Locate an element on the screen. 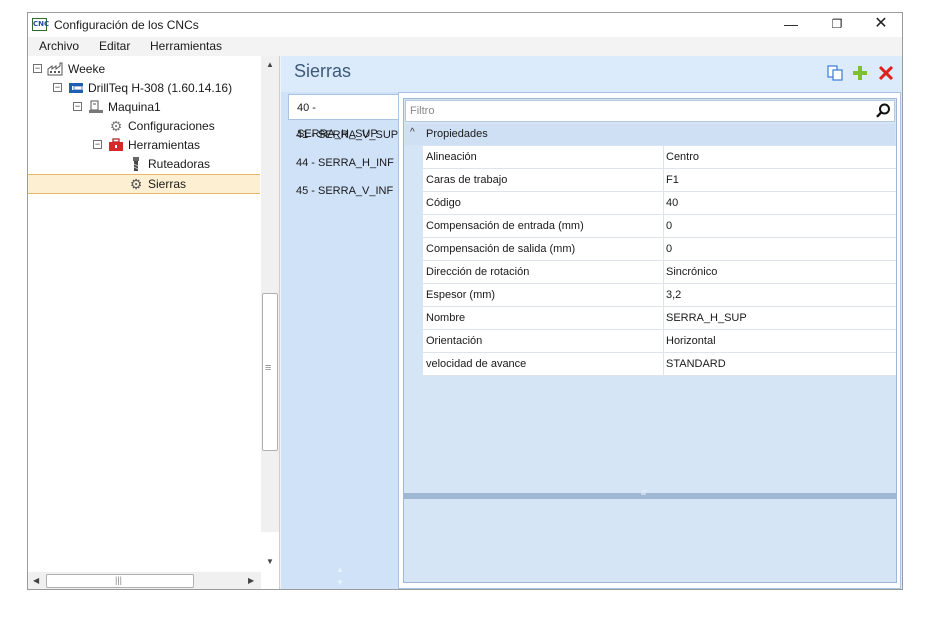  property-row-nombre: Nombre SERRA_H_SUP is located at coordinates (659, 318).